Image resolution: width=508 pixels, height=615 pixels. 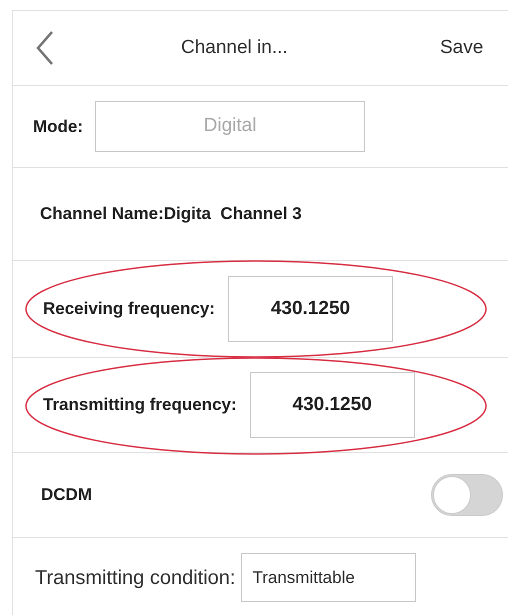 I want to click on save-button: Save, so click(x=462, y=48).